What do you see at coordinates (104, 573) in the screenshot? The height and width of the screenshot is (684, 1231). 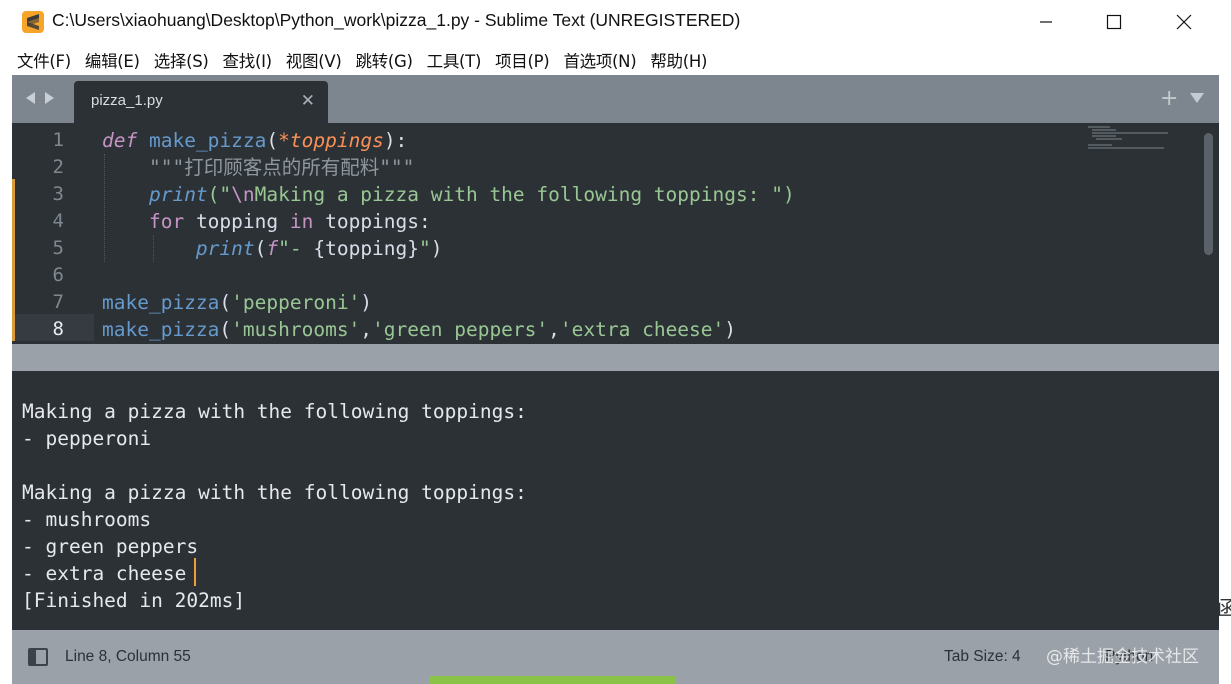 I see `output-line: - extra cheese` at bounding box center [104, 573].